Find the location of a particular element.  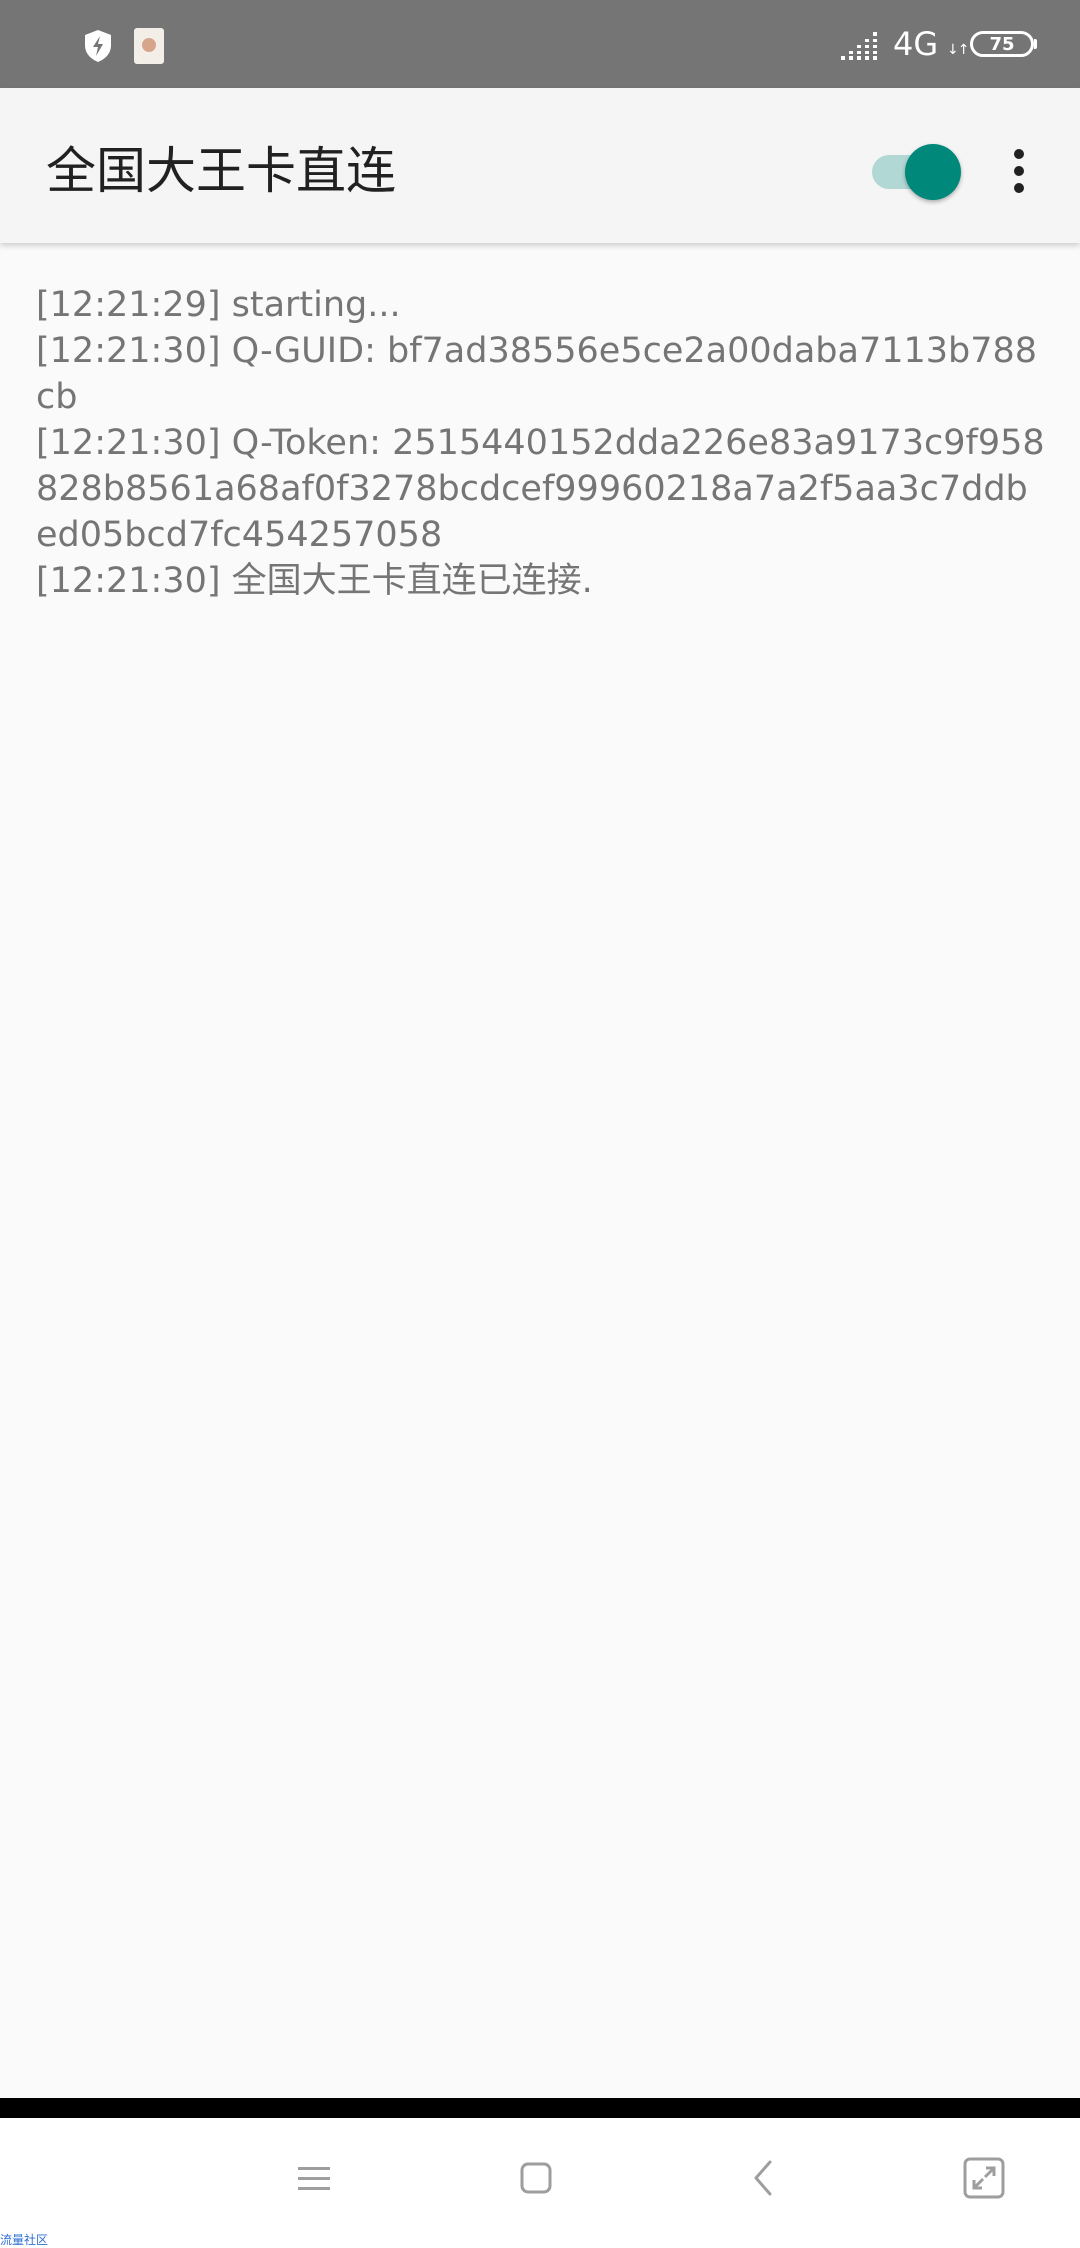

app-title: 全国大王卡直连 is located at coordinates (221, 171).